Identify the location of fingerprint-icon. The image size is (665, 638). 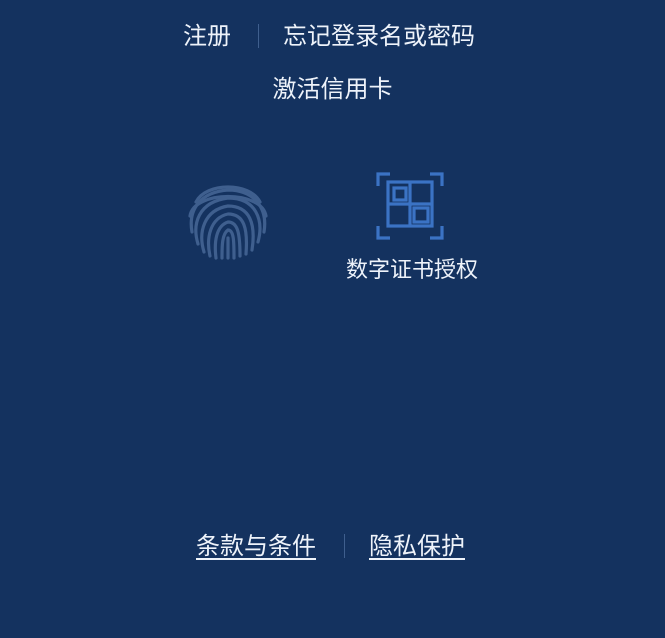
(228, 222).